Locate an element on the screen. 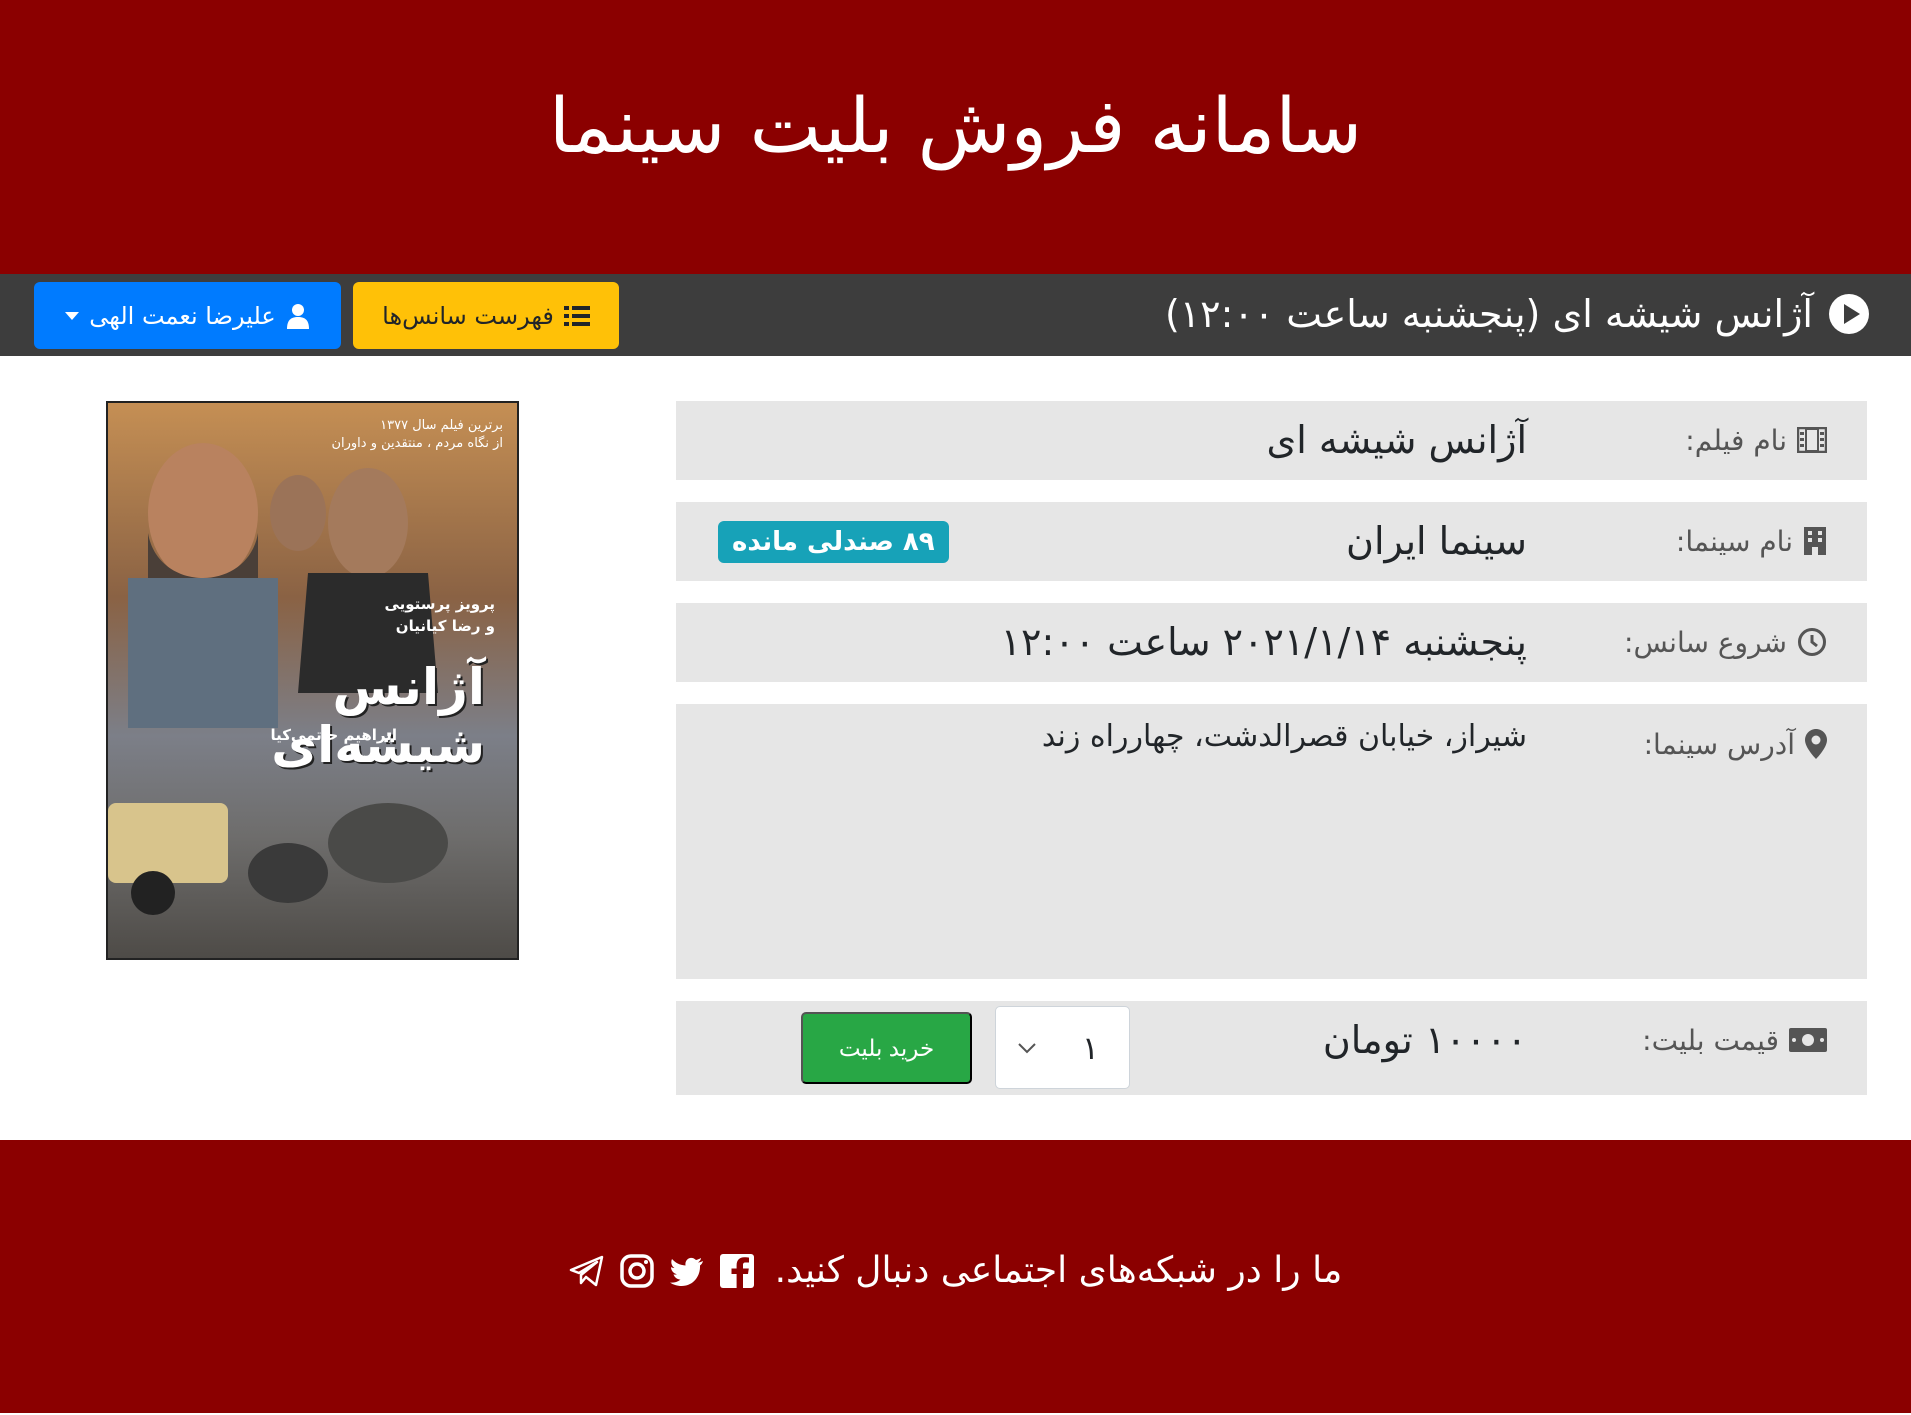 This screenshot has width=1911, height=1415. user-name: علیرضا نعمت الهی is located at coordinates (182, 315).